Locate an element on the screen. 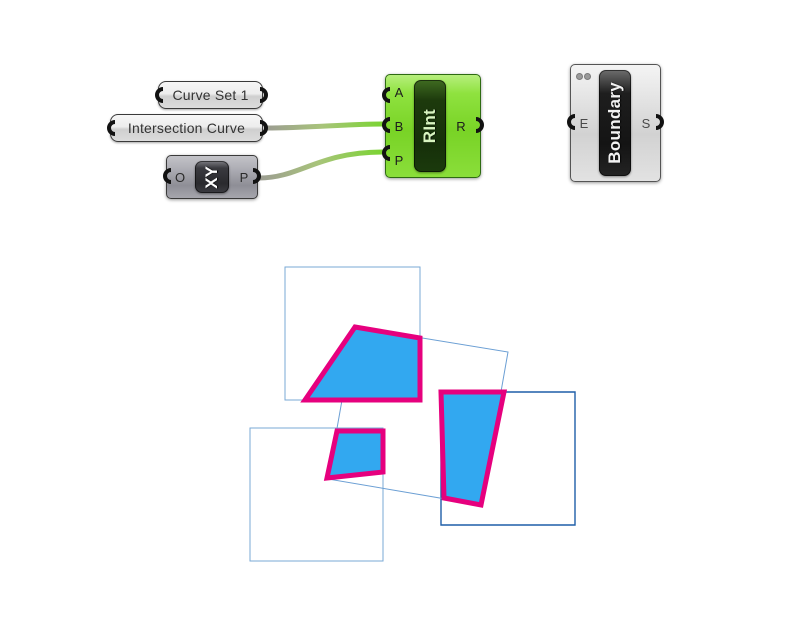  intersection-regions is located at coordinates (404, 416).